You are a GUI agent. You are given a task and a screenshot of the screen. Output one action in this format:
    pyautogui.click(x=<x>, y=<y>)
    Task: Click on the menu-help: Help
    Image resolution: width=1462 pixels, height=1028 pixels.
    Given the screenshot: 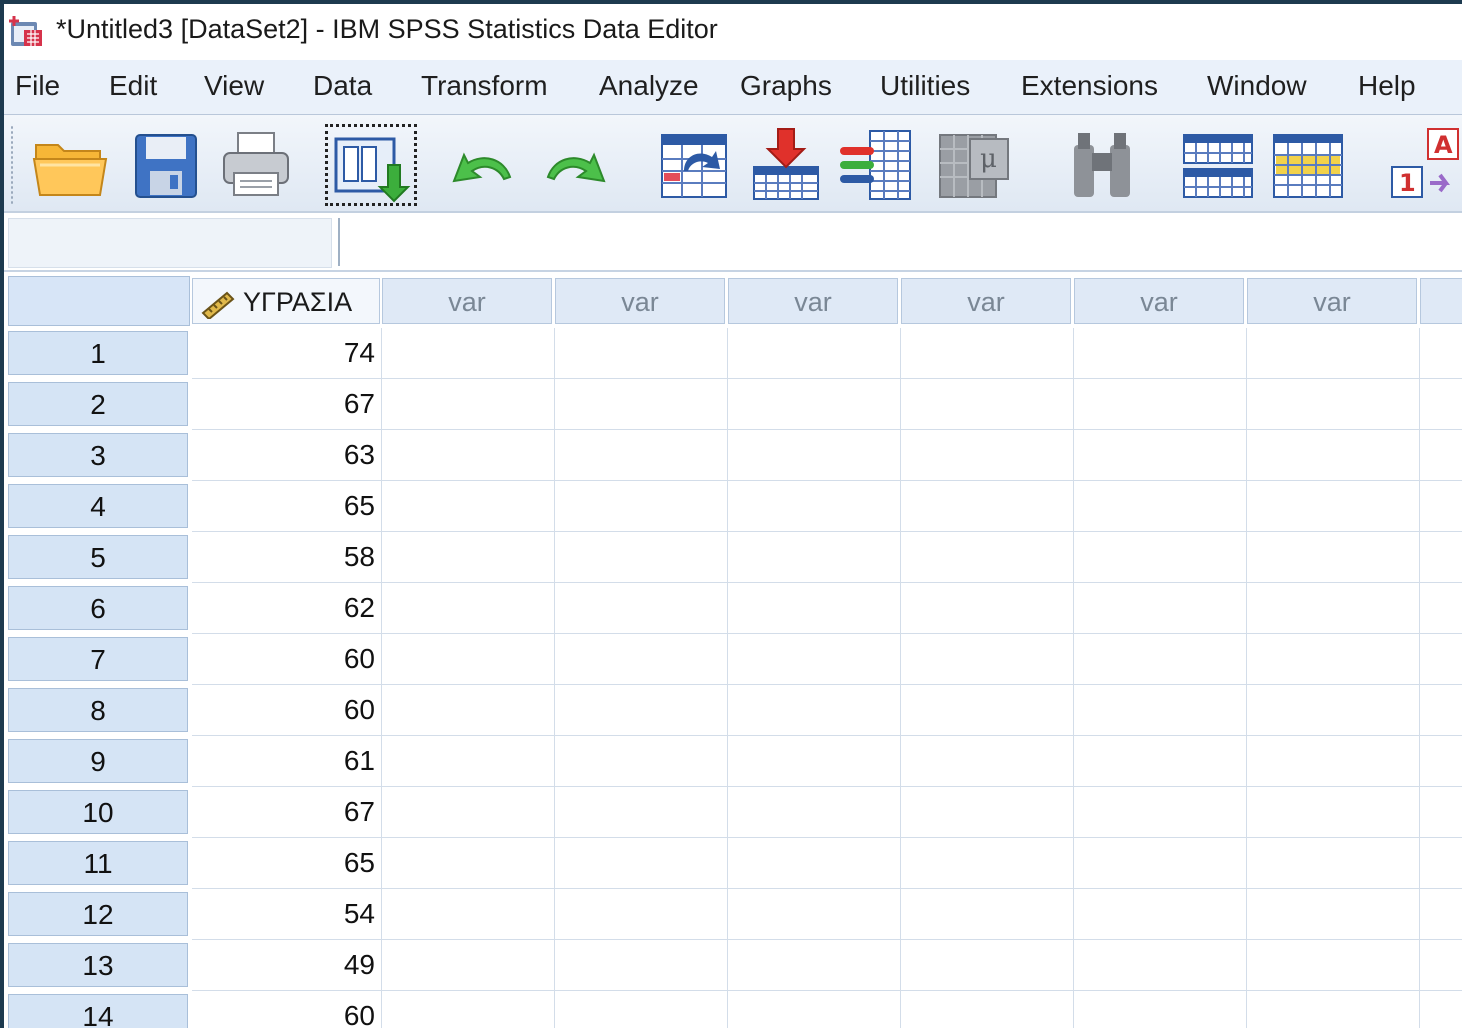 What is the action you would take?
    pyautogui.click(x=1387, y=86)
    